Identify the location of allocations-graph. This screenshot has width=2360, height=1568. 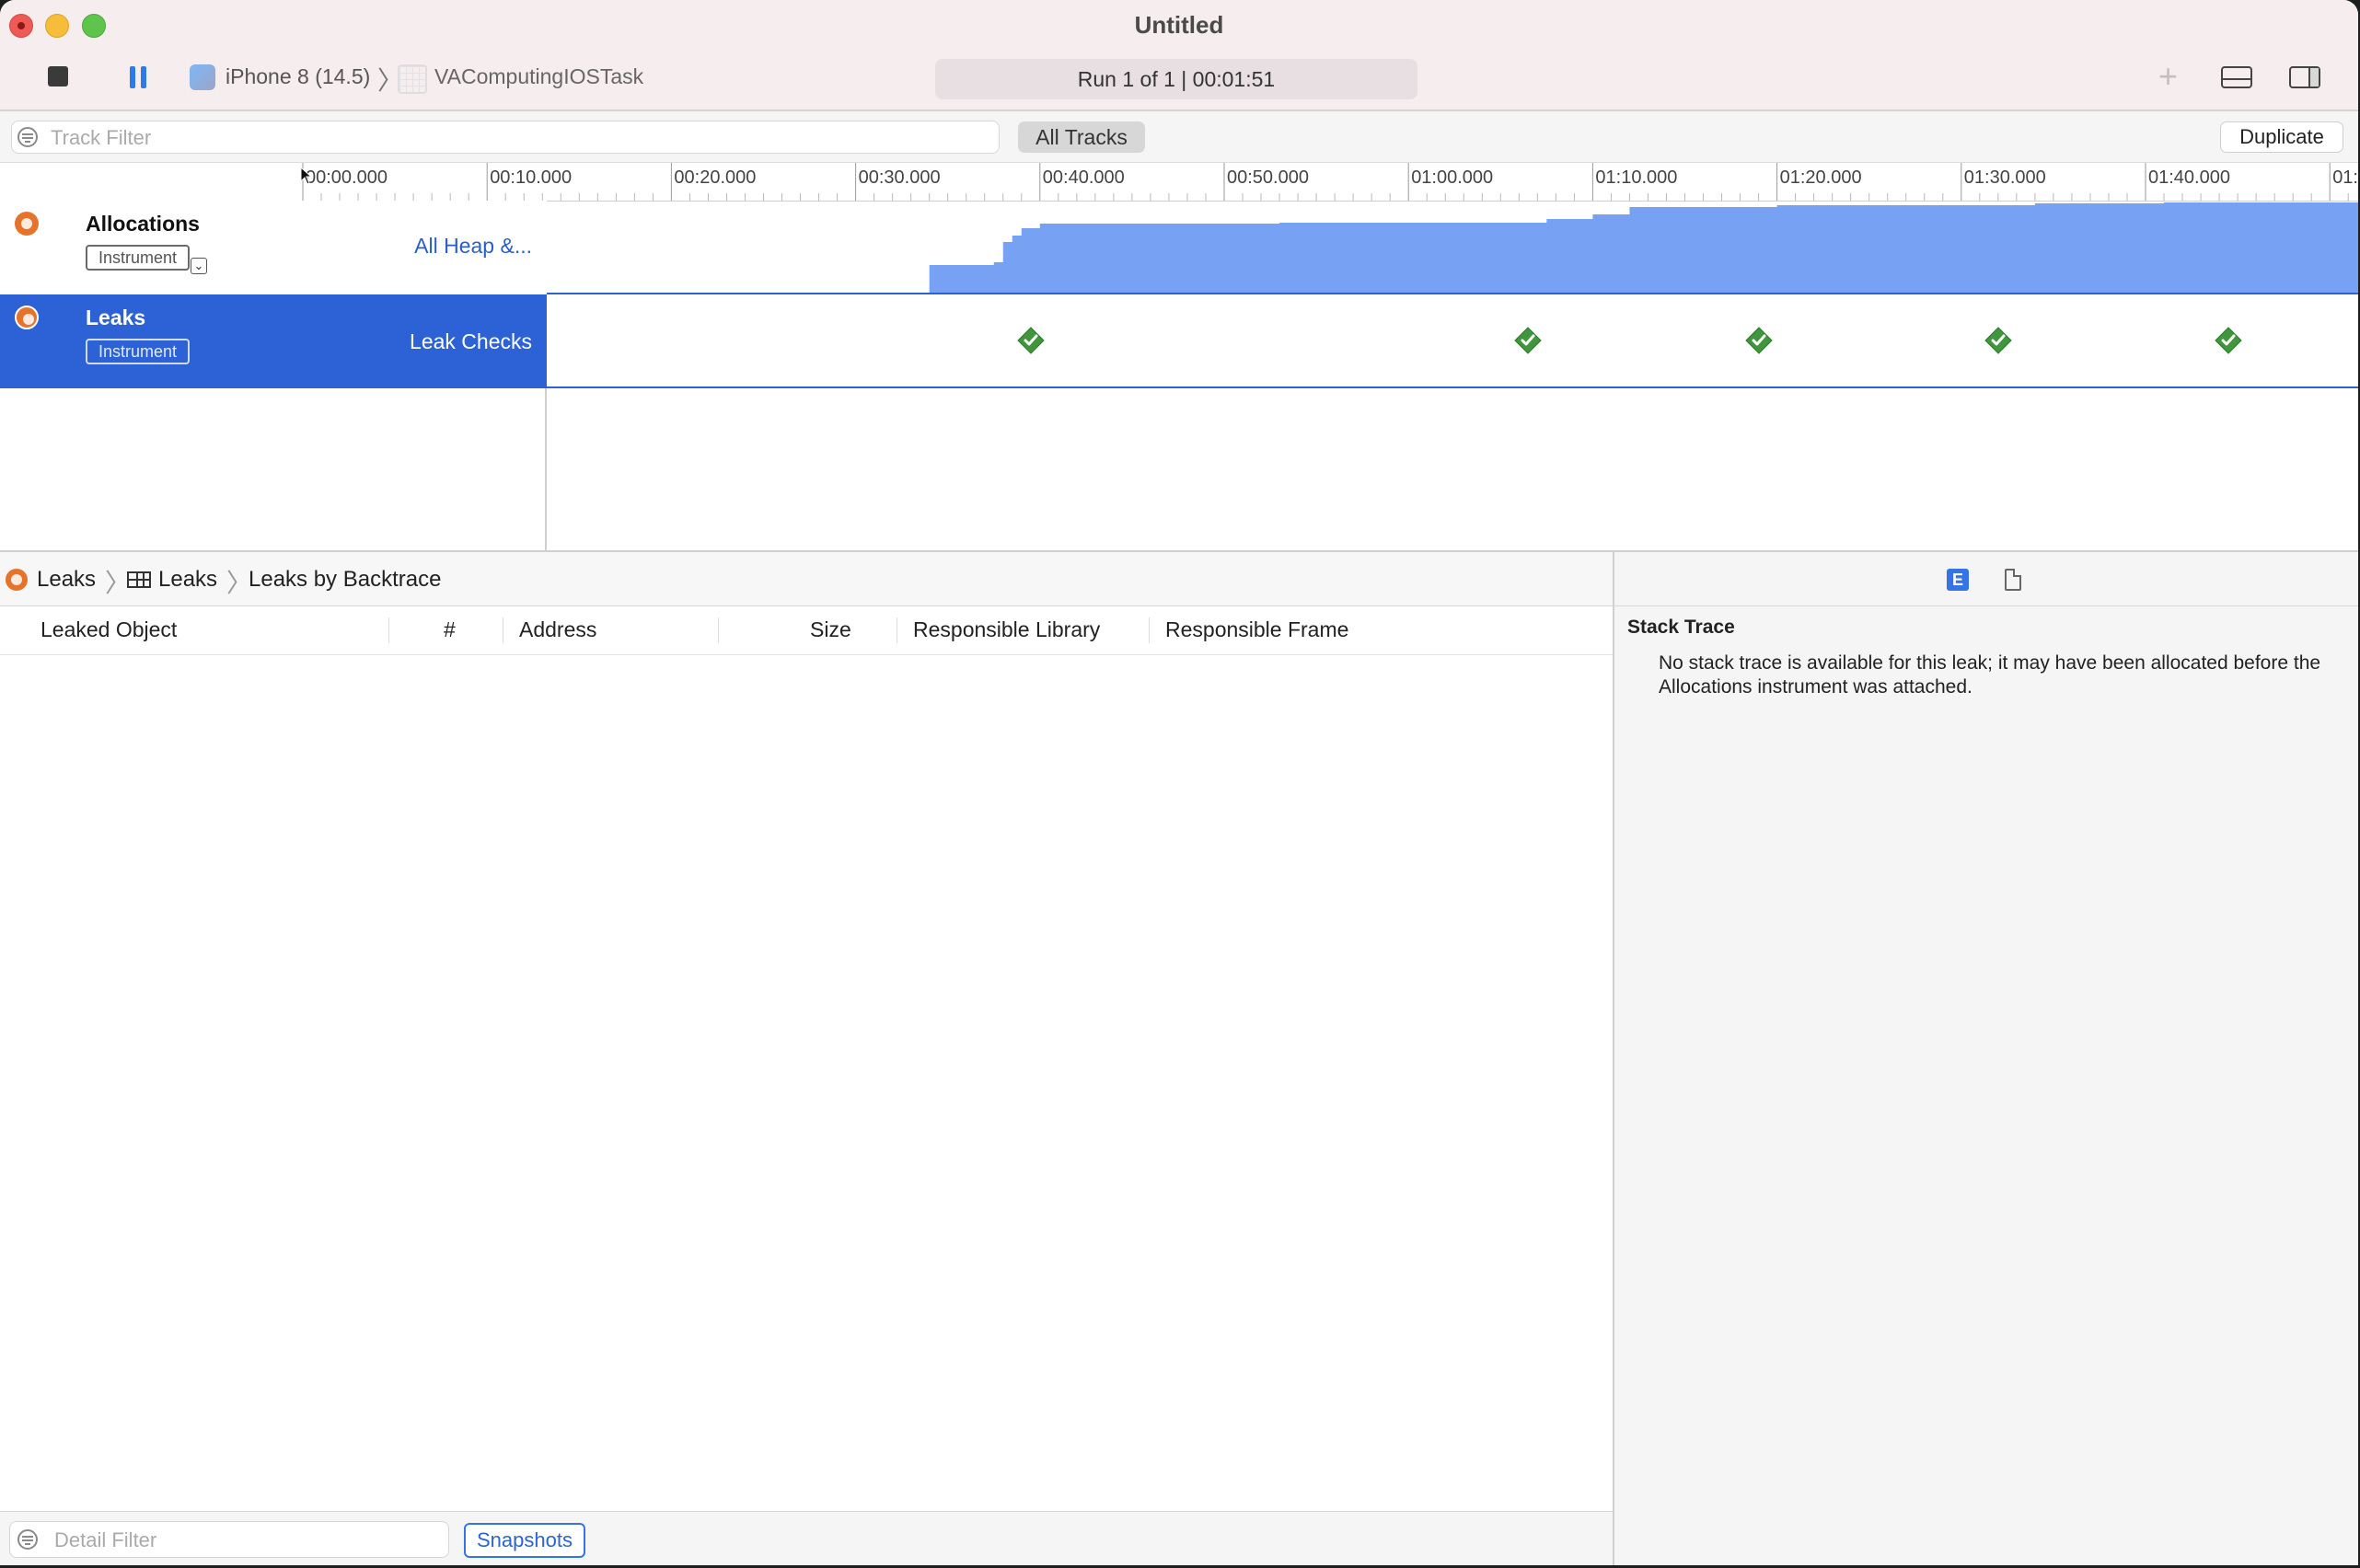
(1330, 248).